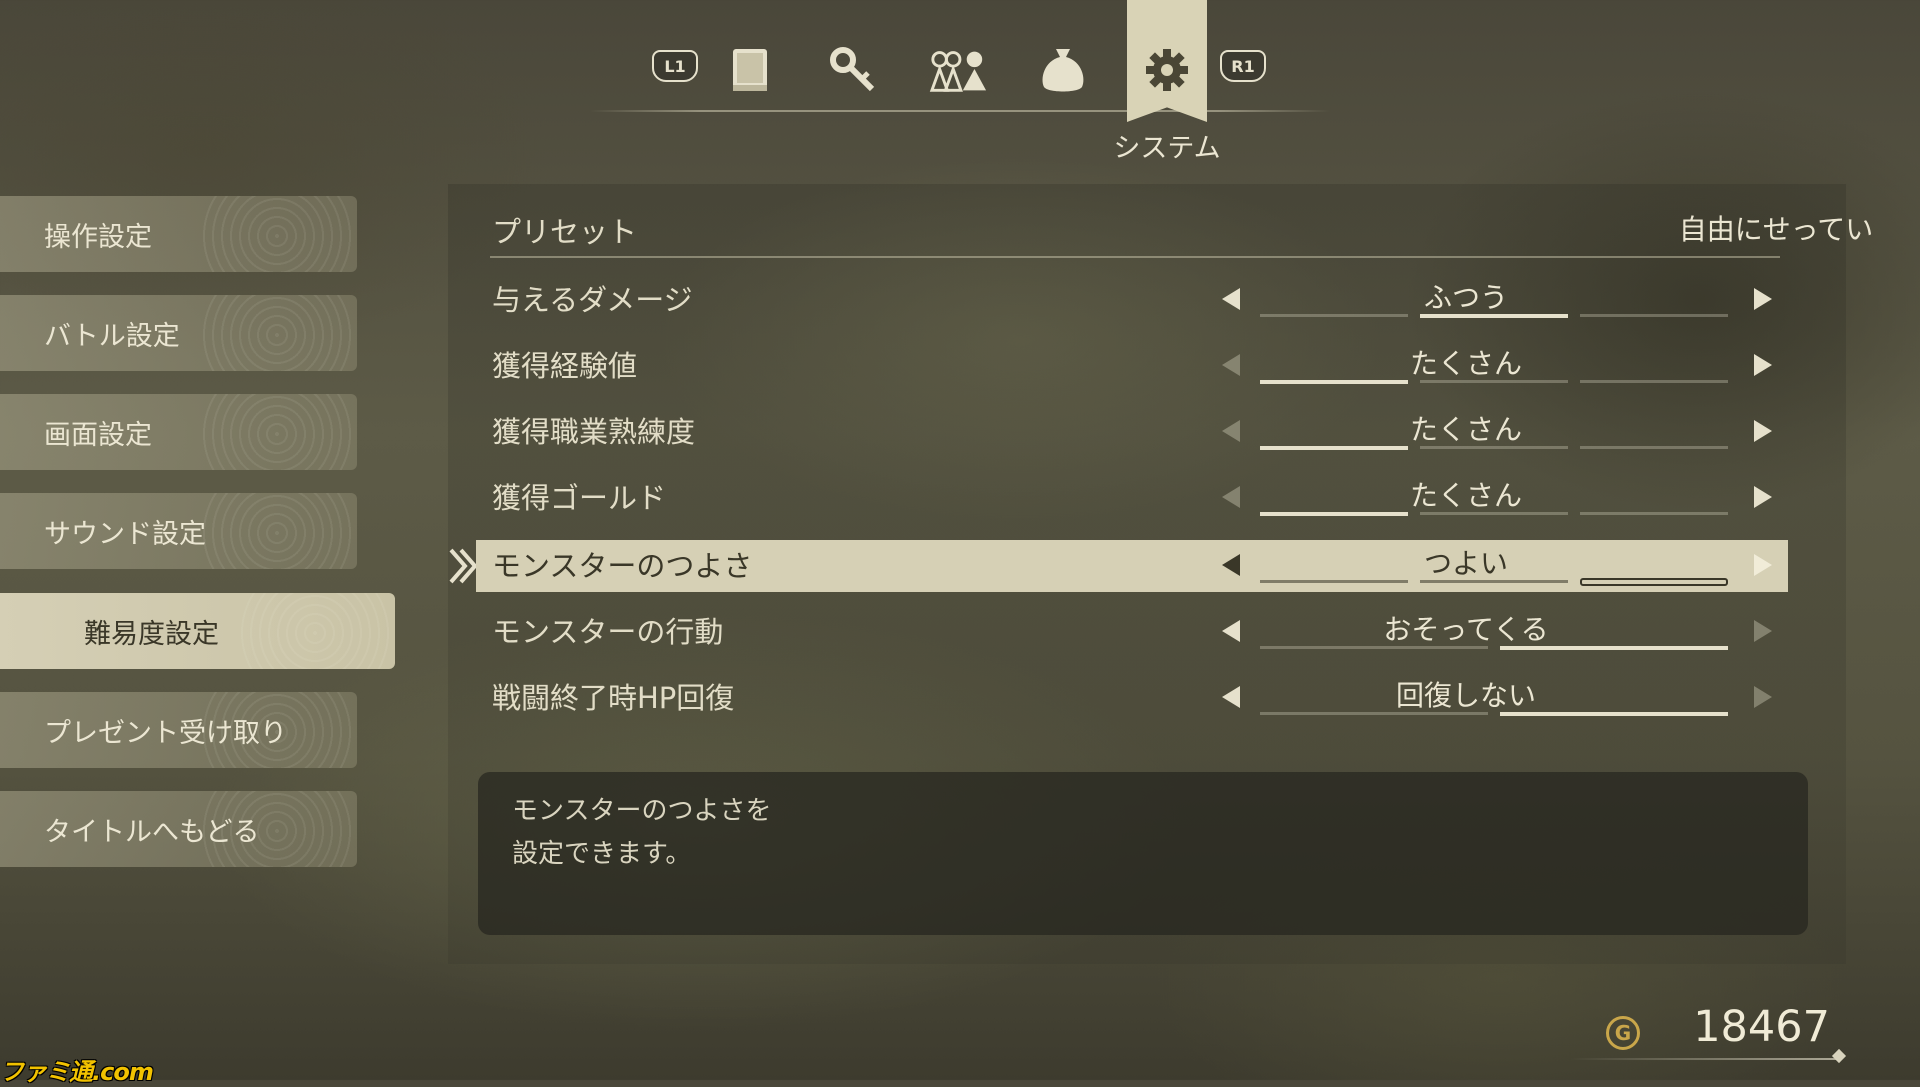  What do you see at coordinates (1776, 229) in the screenshot?
I see `preset-value: 自由にせってい` at bounding box center [1776, 229].